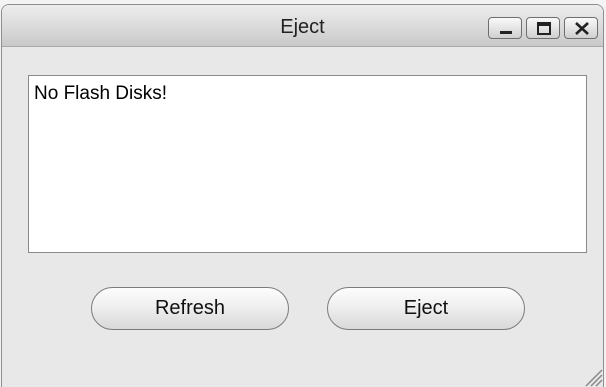 Image resolution: width=606 pixels, height=387 pixels. I want to click on maximize-button, so click(543, 28).